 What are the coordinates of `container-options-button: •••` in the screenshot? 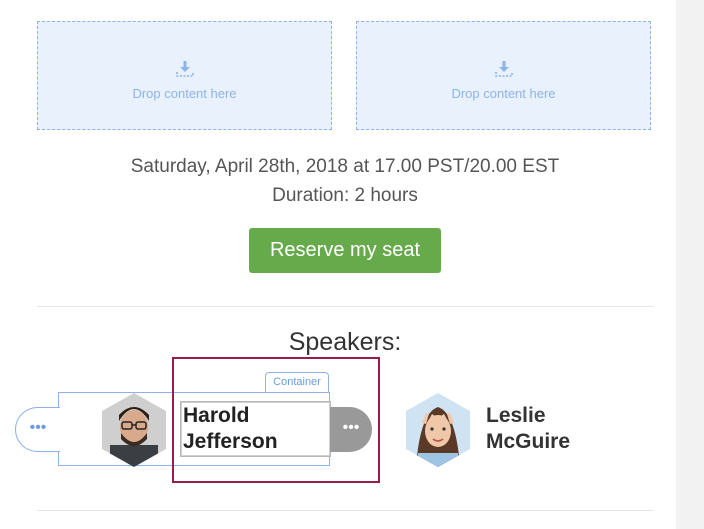 It's located at (37, 429).